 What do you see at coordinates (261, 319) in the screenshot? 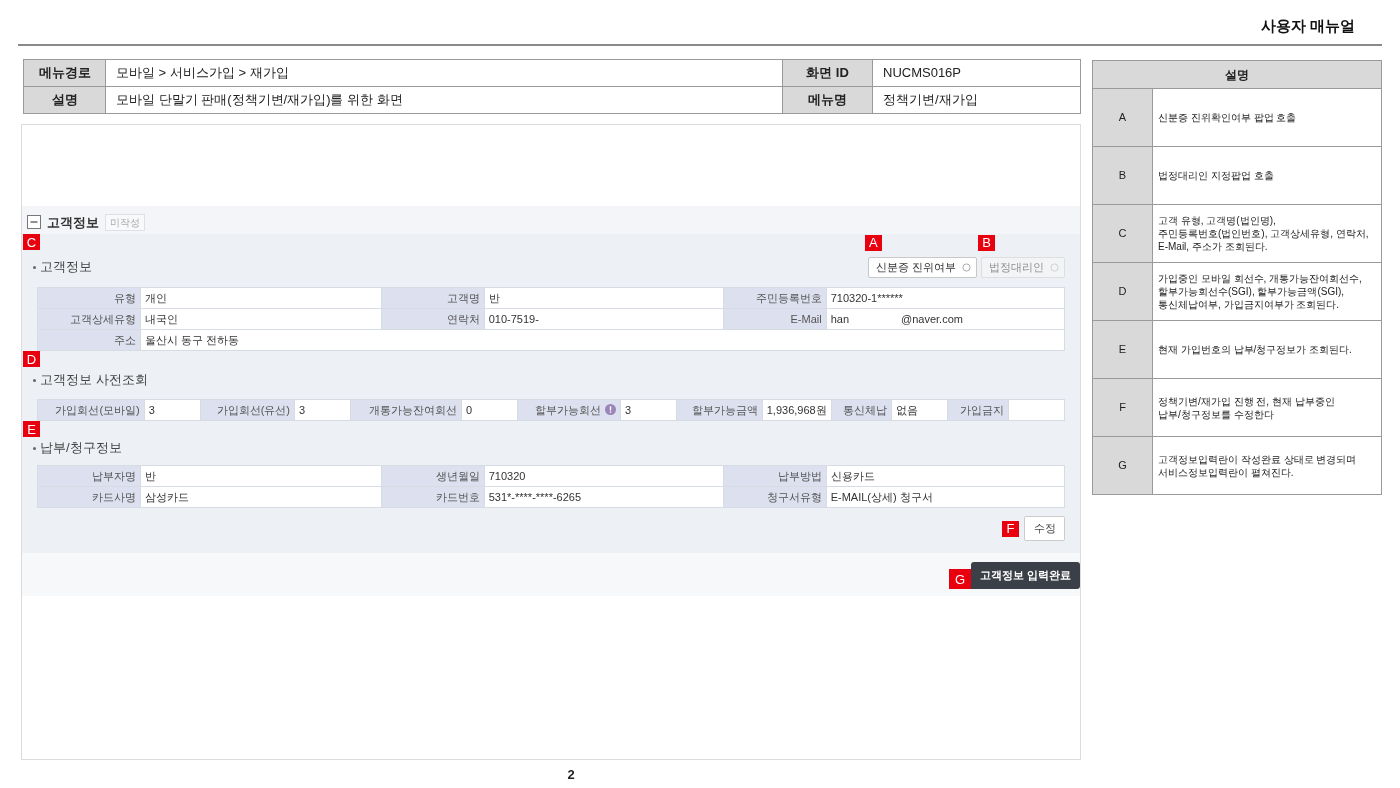
I see `field-value: 내국인` at bounding box center [261, 319].